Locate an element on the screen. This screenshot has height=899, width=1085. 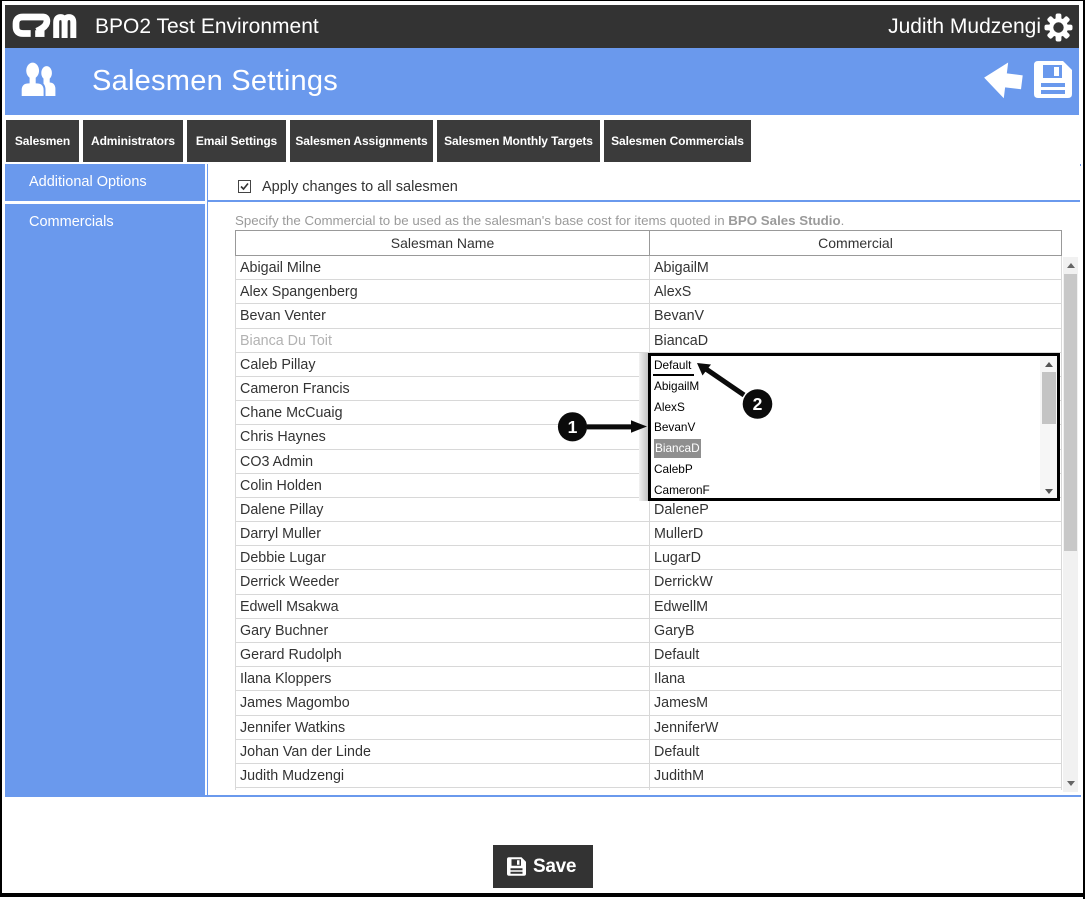
svg-text: 2 is located at coordinates (758, 404).